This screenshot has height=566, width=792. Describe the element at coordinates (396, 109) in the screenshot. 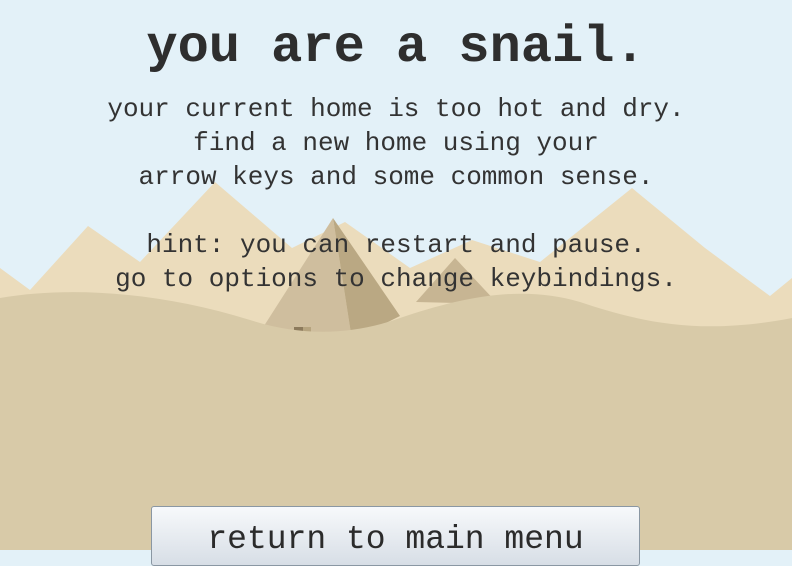

I see `instruction-line: your current home is too hot and dry.` at that location.